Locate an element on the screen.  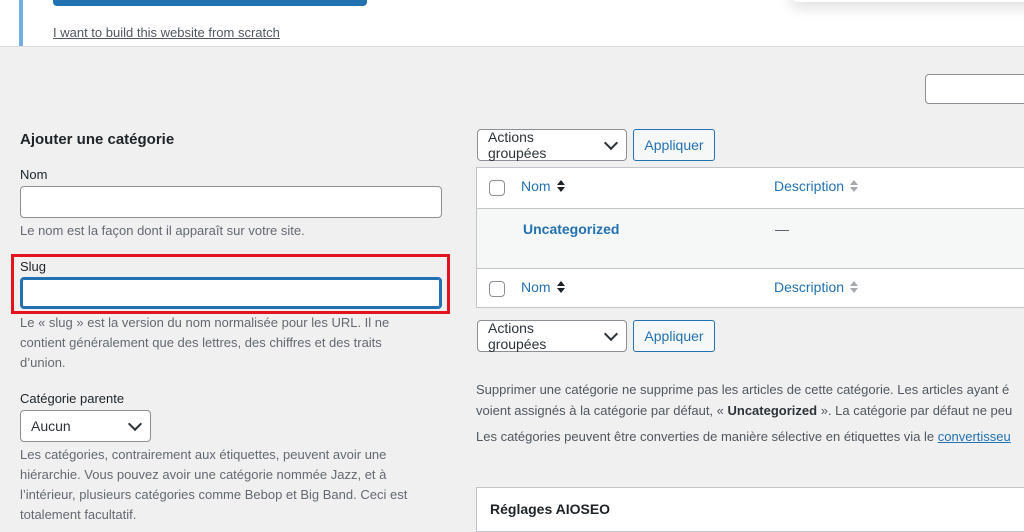
parent-select-value: Aucun is located at coordinates (51, 426).